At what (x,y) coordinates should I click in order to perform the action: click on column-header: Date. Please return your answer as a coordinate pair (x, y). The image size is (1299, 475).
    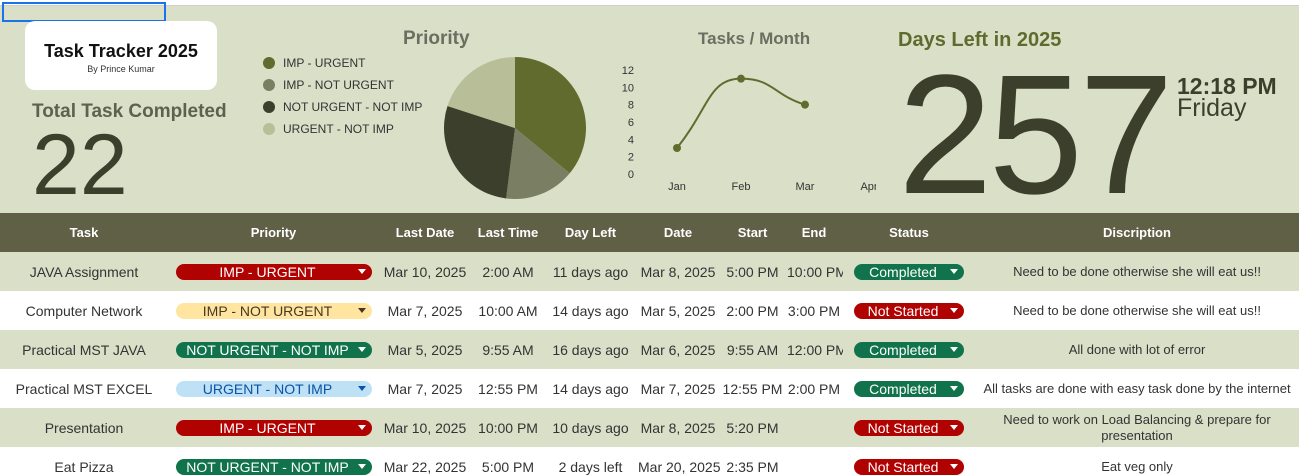
    Looking at the image, I should click on (678, 232).